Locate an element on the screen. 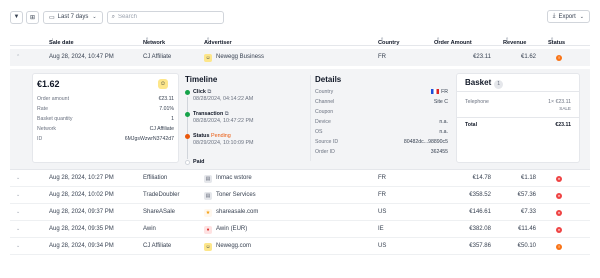  summary-row: Basket quantity 1 is located at coordinates (105, 119).